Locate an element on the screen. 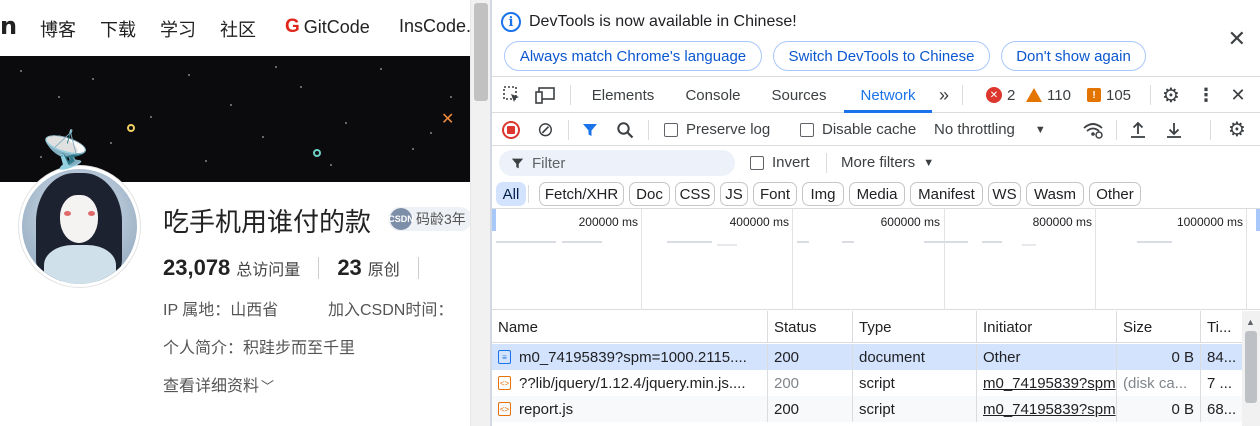  column-name: Name is located at coordinates (630, 327).